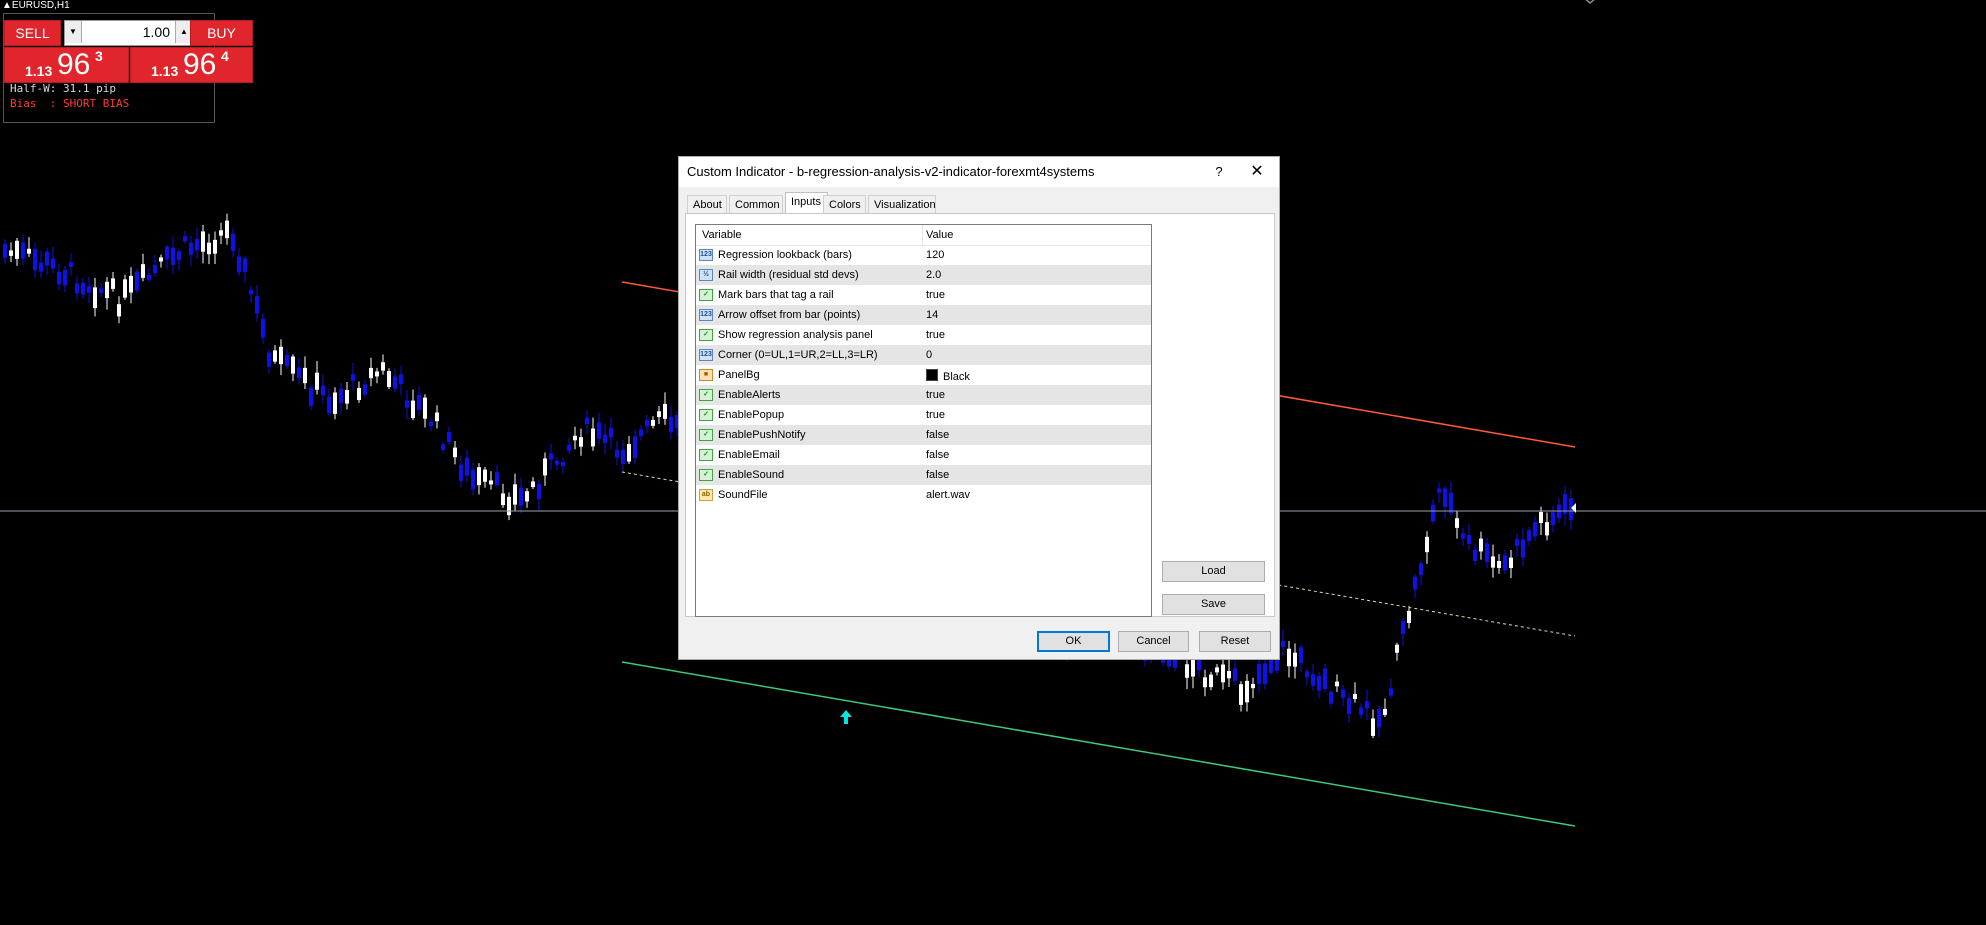  I want to click on grid-row: ab SoundFile alert.wav, so click(923, 495).